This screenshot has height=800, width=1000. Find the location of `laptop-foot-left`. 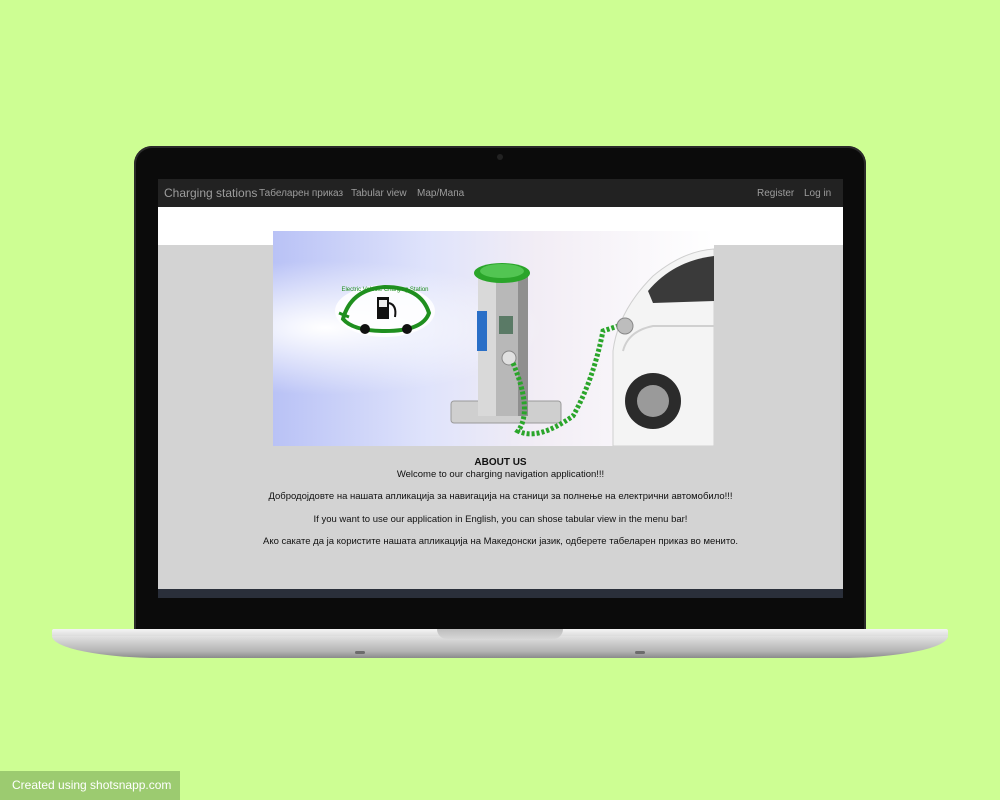

laptop-foot-left is located at coordinates (360, 652).